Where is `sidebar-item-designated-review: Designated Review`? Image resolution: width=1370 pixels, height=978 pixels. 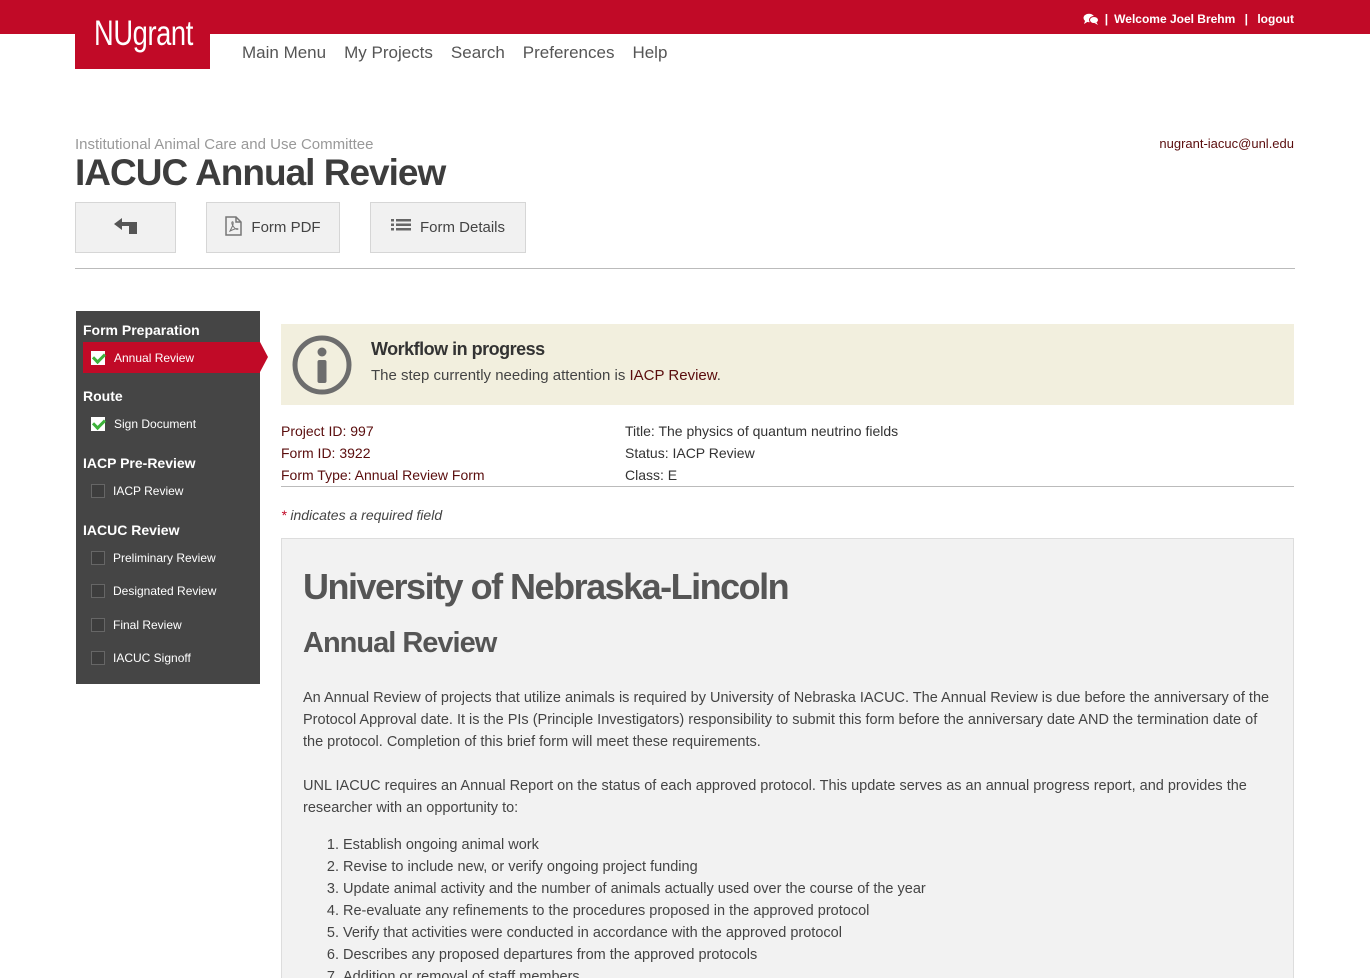 sidebar-item-designated-review: Designated Review is located at coordinates (171, 590).